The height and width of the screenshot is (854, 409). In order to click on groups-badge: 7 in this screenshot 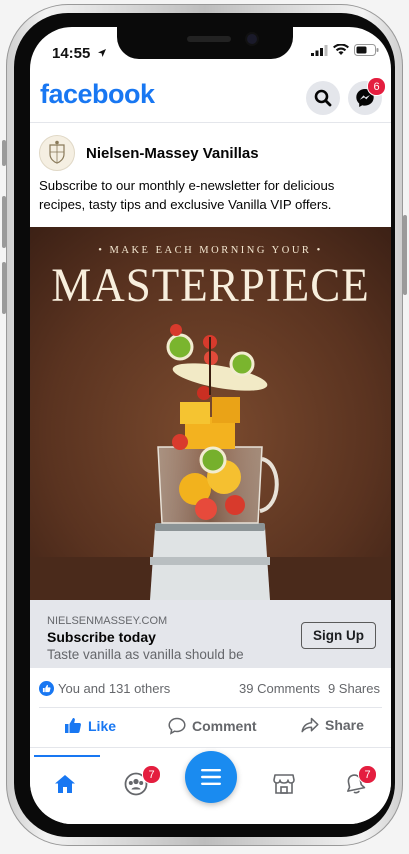, I will do `click(151, 774)`.